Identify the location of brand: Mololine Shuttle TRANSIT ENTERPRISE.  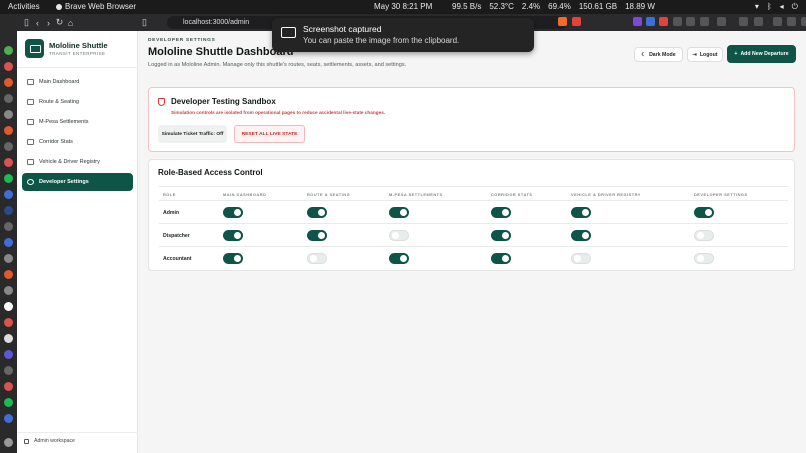
(66, 48).